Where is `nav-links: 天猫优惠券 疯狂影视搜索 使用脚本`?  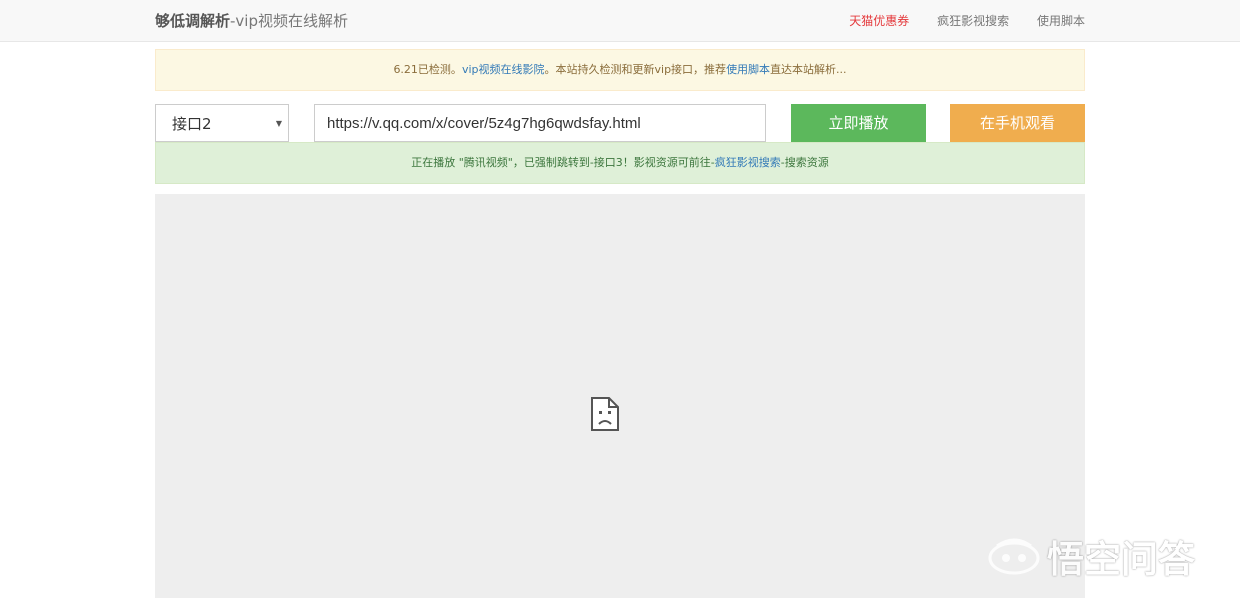 nav-links: 天猫优惠券 疯狂影视搜索 使用脚本 is located at coordinates (967, 20).